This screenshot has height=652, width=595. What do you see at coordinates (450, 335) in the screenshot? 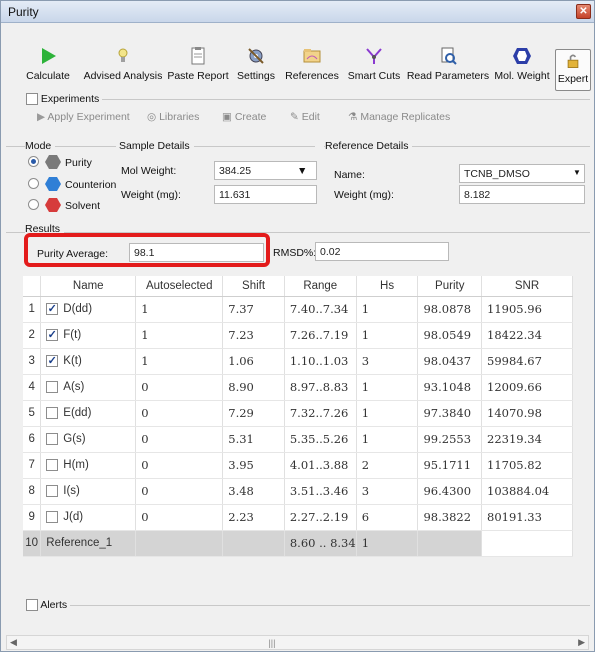
I see `row-purity: 98.0549` at bounding box center [450, 335].